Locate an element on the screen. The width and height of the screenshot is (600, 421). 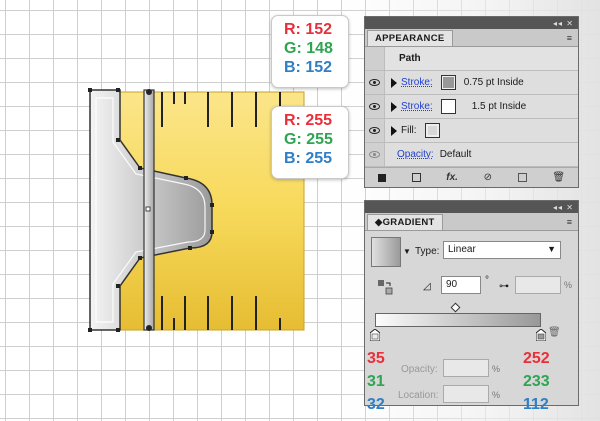
gradient-type-select: Linear ▼ is located at coordinates (502, 250).